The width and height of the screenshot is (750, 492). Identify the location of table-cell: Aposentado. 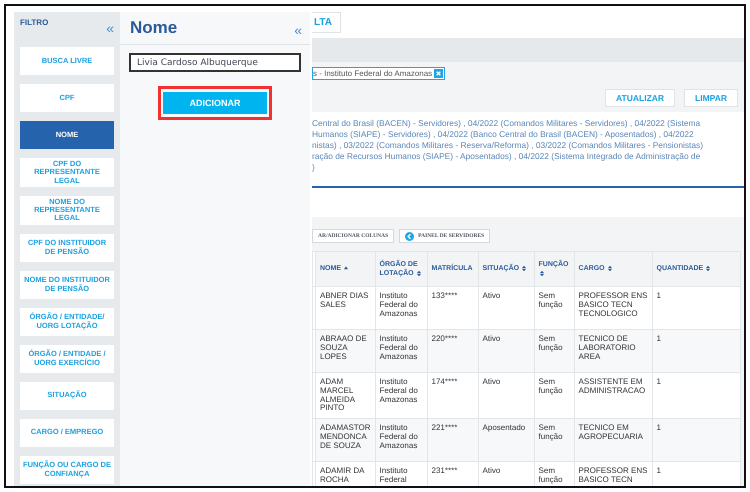
(506, 440).